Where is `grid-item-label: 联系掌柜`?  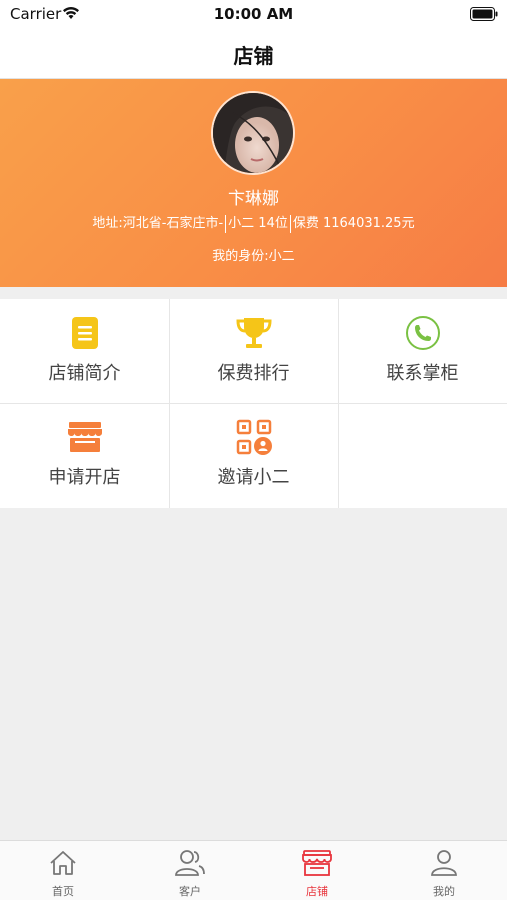 grid-item-label: 联系掌柜 is located at coordinates (422, 373).